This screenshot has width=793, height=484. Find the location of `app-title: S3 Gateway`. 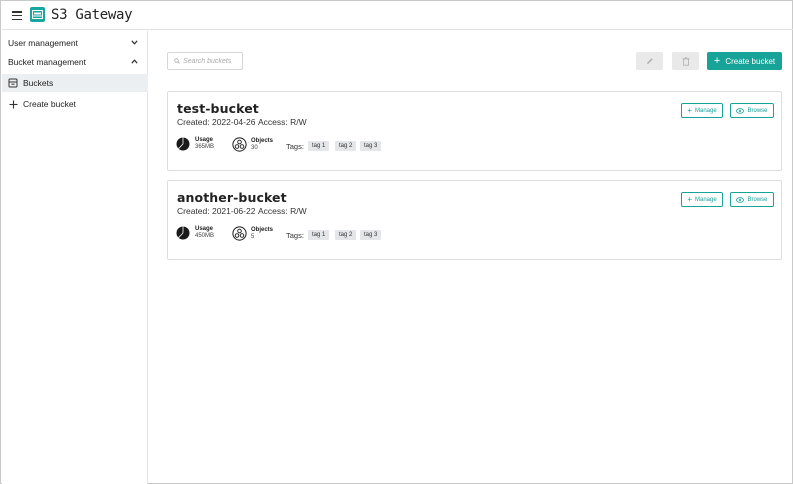

app-title: S3 Gateway is located at coordinates (92, 15).